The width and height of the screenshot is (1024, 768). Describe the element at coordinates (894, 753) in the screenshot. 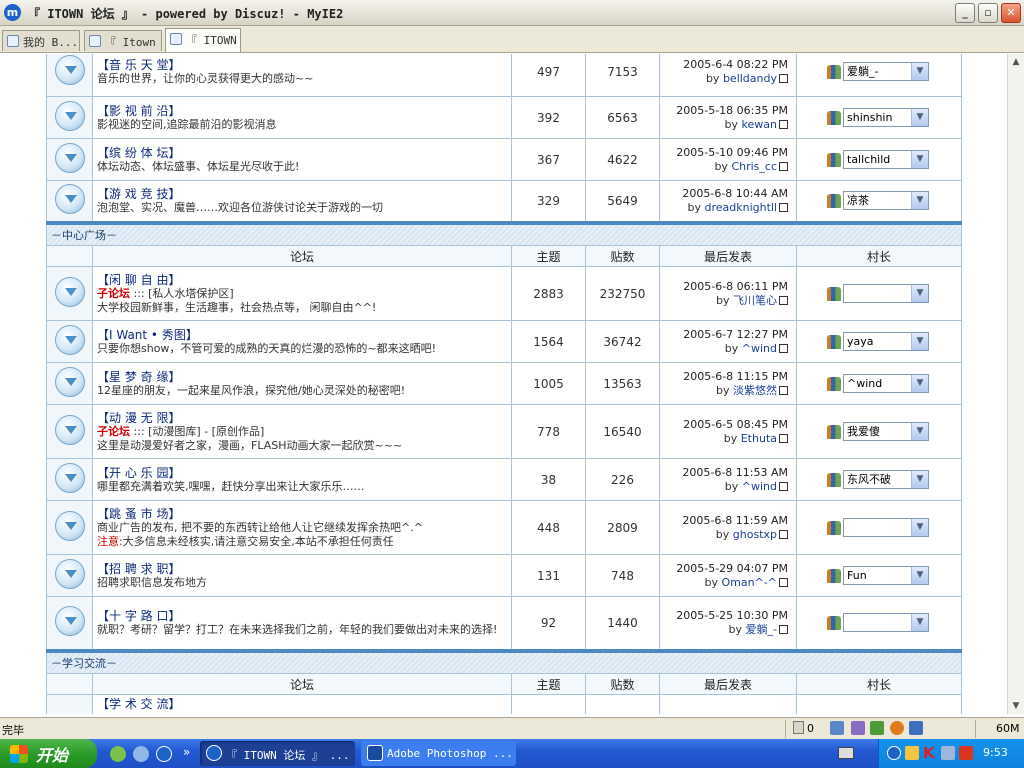

I see `browser-tray-icon` at that location.